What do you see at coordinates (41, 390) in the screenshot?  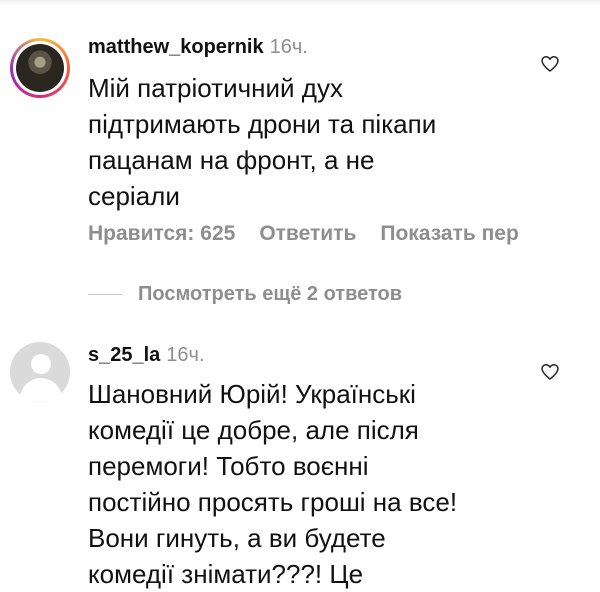 I see `avatar-shoulders` at bounding box center [41, 390].